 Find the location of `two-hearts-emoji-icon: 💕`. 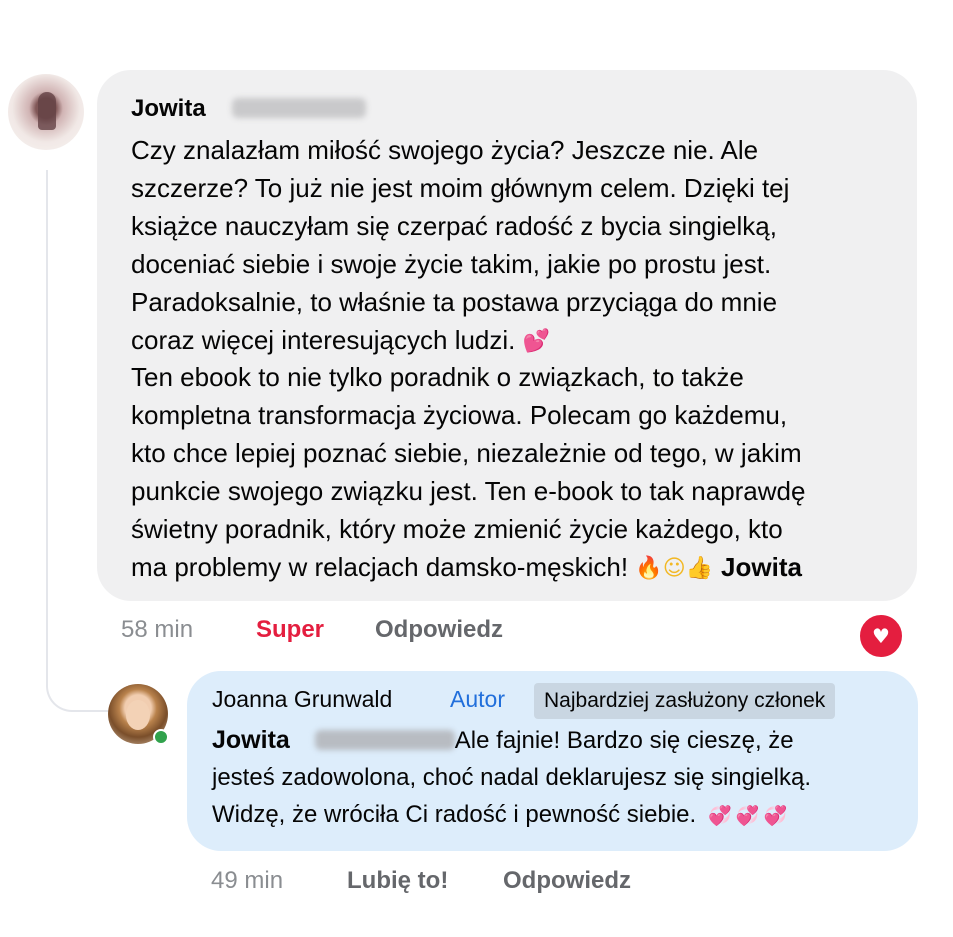

two-hearts-emoji-icon: 💕 is located at coordinates (536, 341).